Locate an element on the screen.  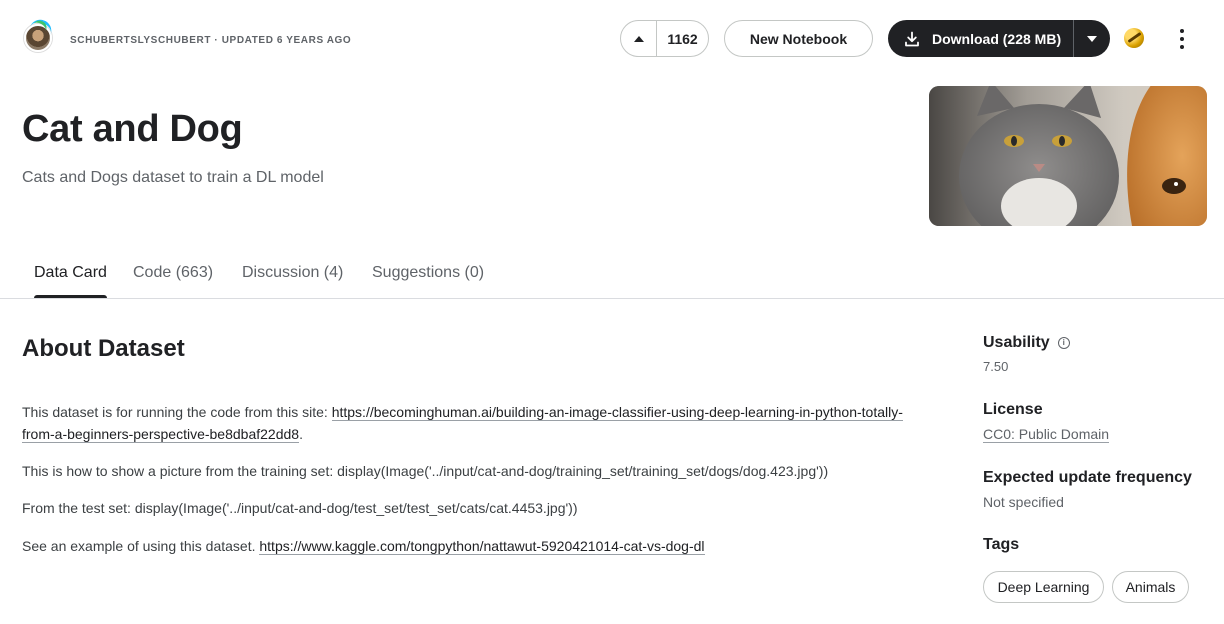
cover-illustration is located at coordinates (1068, 156).